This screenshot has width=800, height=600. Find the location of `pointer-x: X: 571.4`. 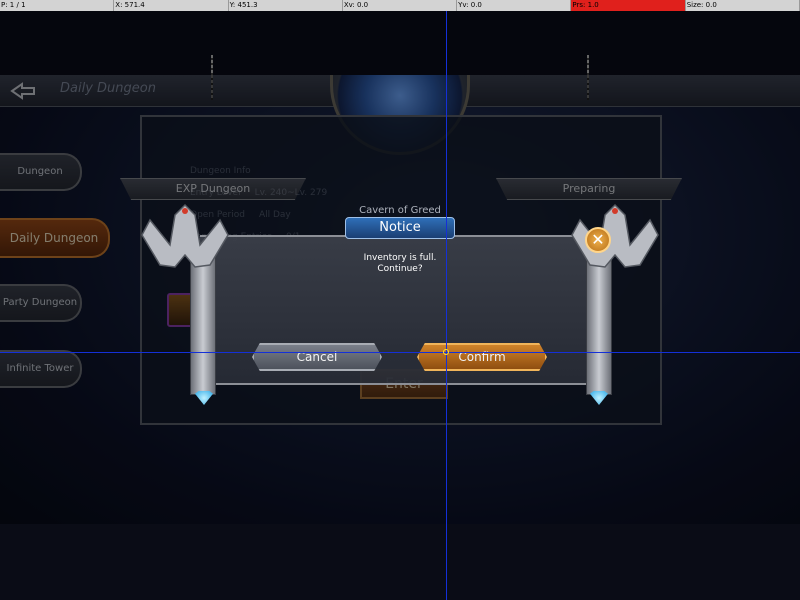

pointer-x: X: 571.4 is located at coordinates (171, 5).